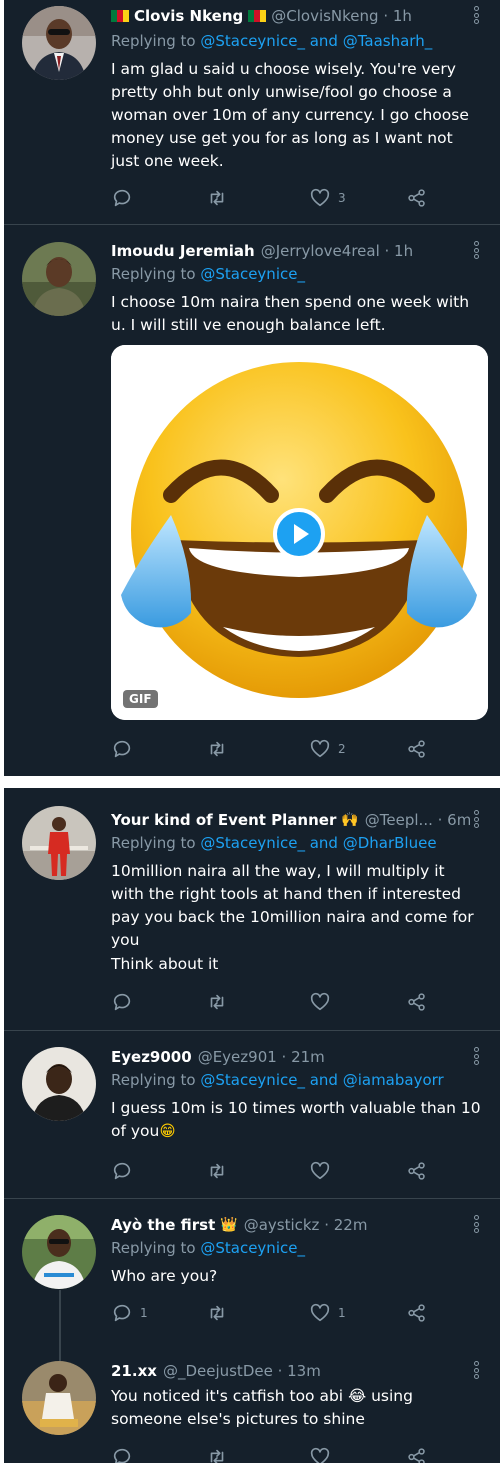  What do you see at coordinates (163, 1225) in the screenshot?
I see `display-name: Ayò the first` at bounding box center [163, 1225].